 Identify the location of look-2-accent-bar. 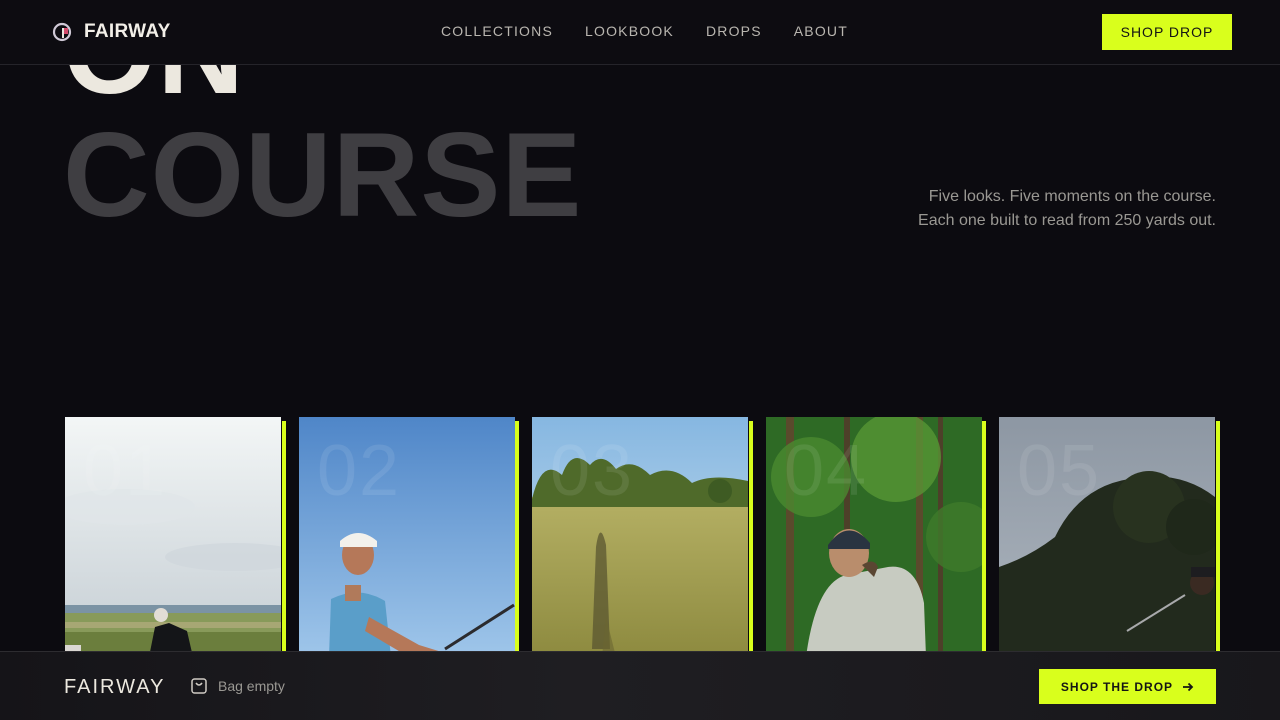
(517, 539).